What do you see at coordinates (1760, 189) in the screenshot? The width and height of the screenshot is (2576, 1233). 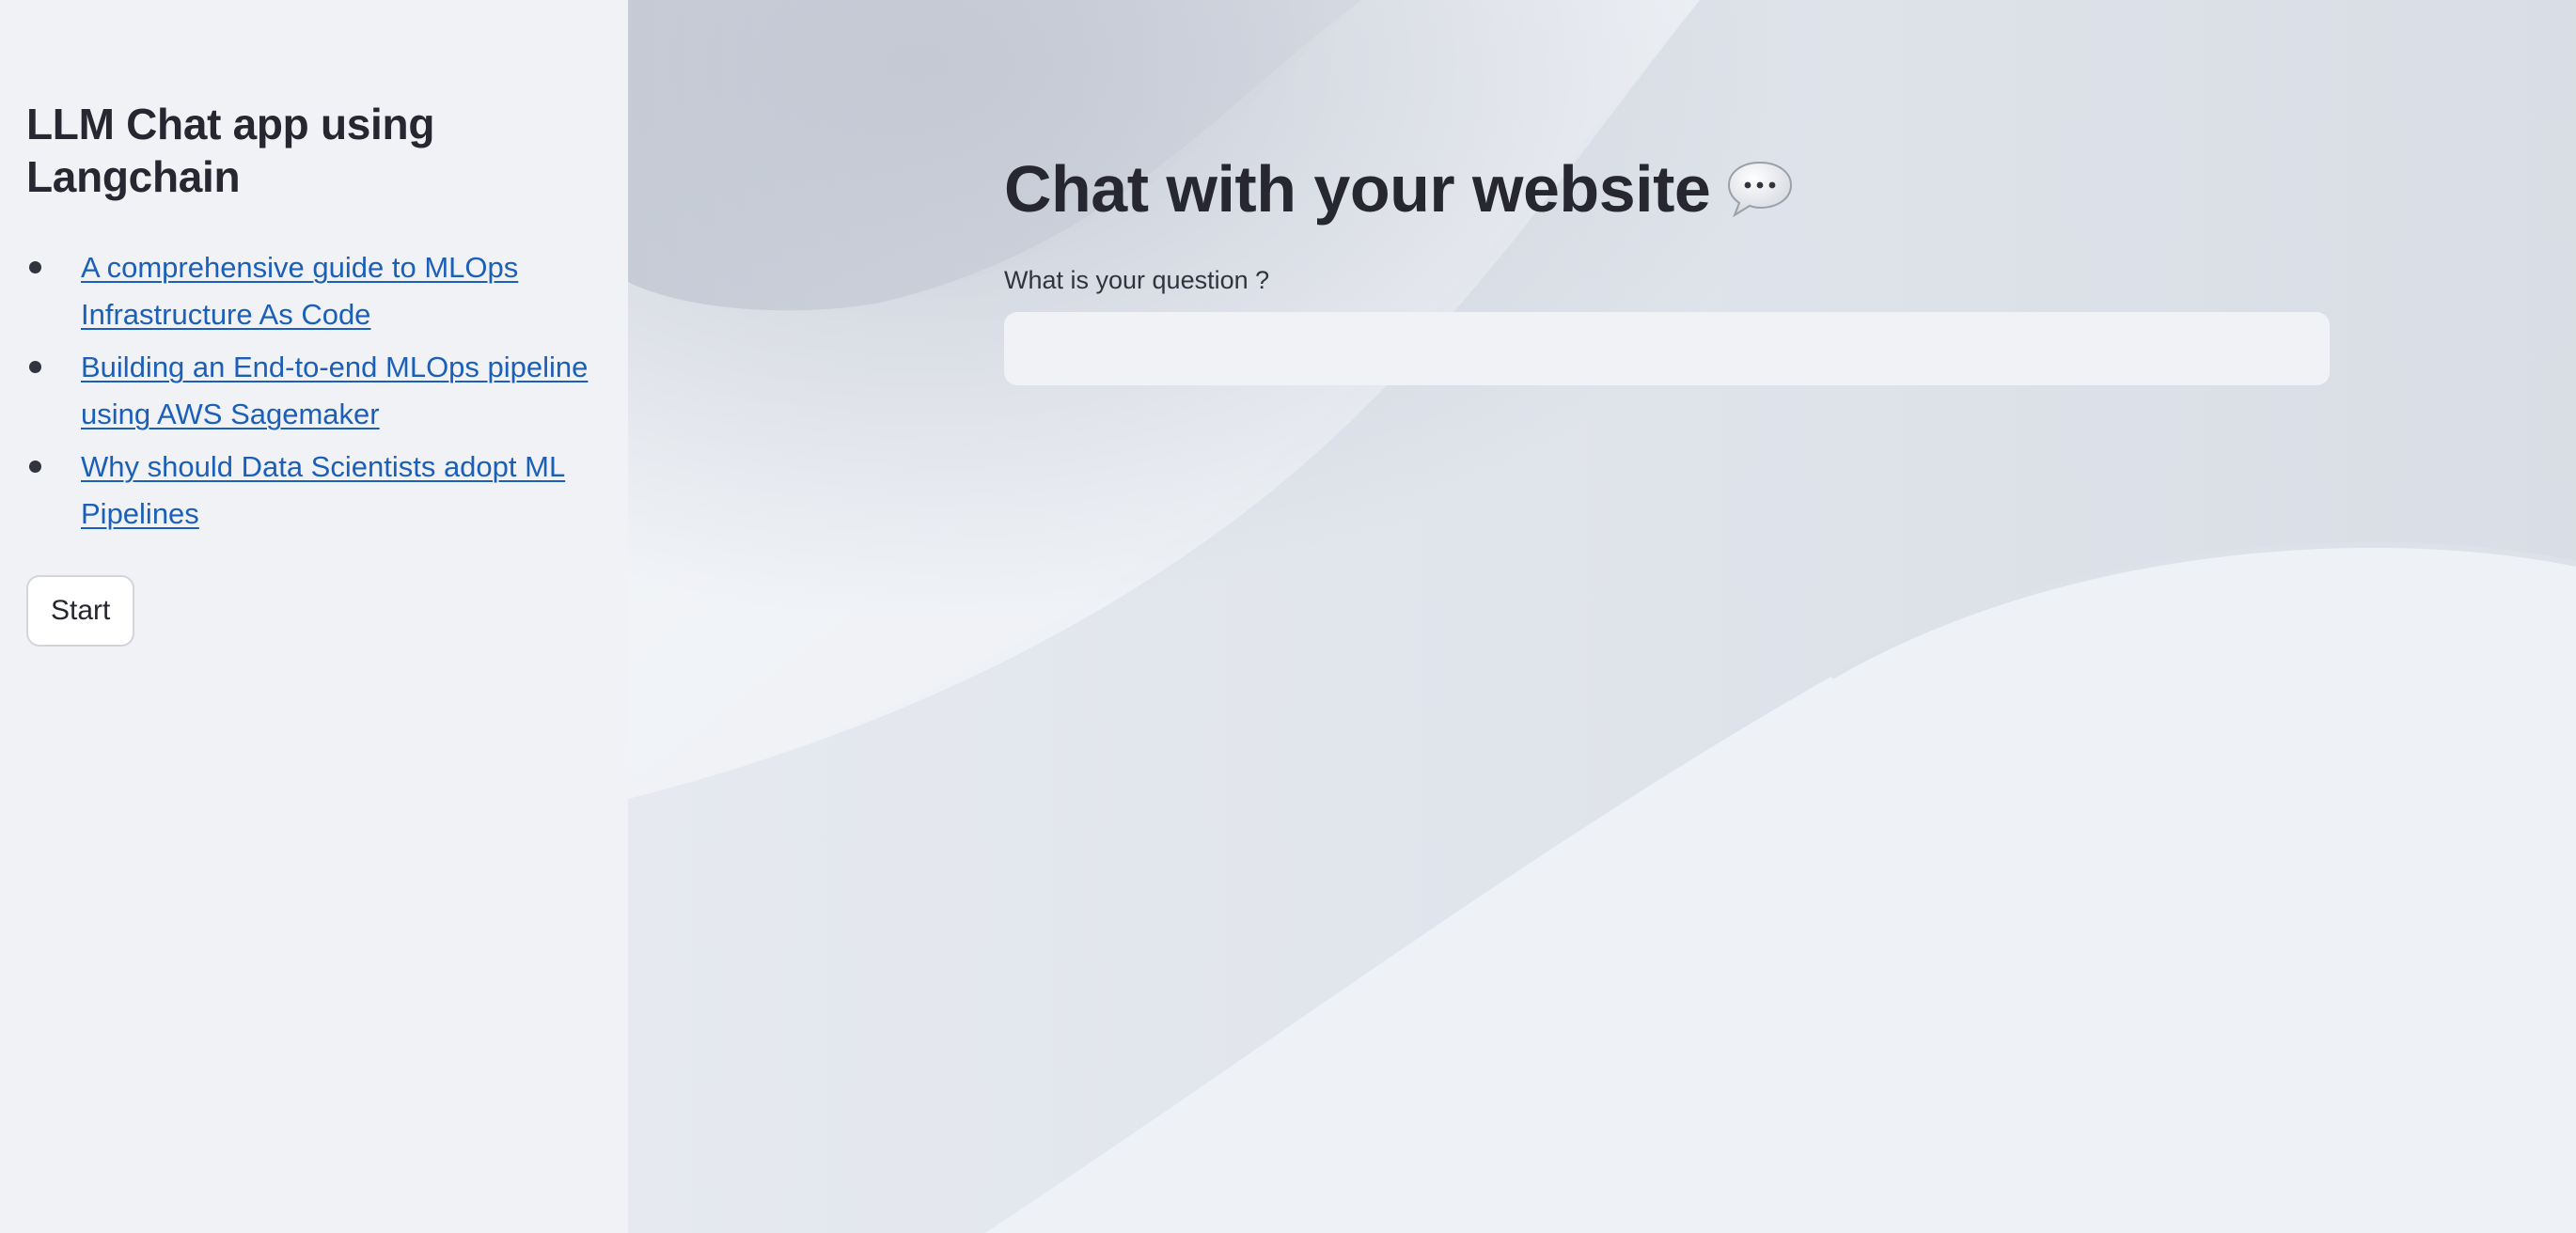 I see `speech-balloon-icon` at bounding box center [1760, 189].